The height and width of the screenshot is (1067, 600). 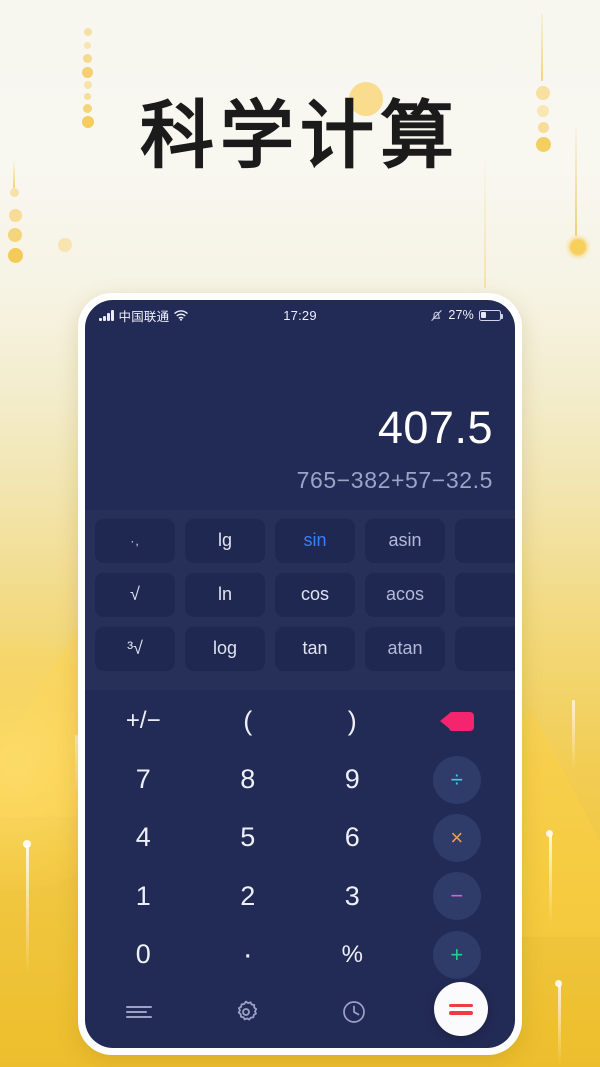 I want to click on multiply-icon: ×, so click(x=456, y=837).